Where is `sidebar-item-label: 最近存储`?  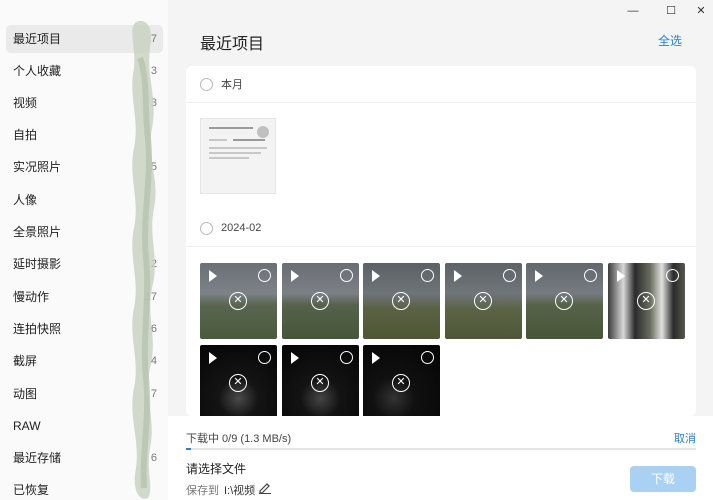 sidebar-item-label: 最近存储 is located at coordinates (37, 458).